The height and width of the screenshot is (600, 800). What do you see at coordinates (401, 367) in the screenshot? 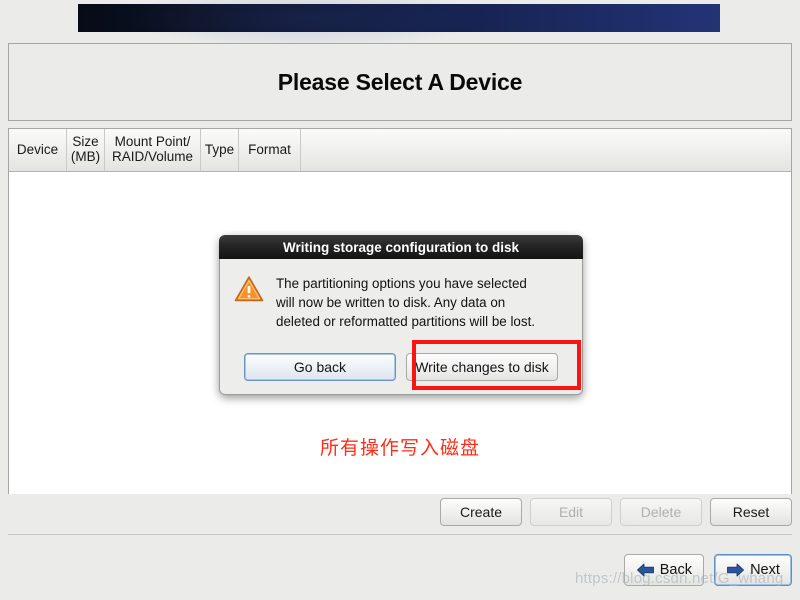
I see `dialog-button-row: Go back Write changes to disk` at bounding box center [401, 367].